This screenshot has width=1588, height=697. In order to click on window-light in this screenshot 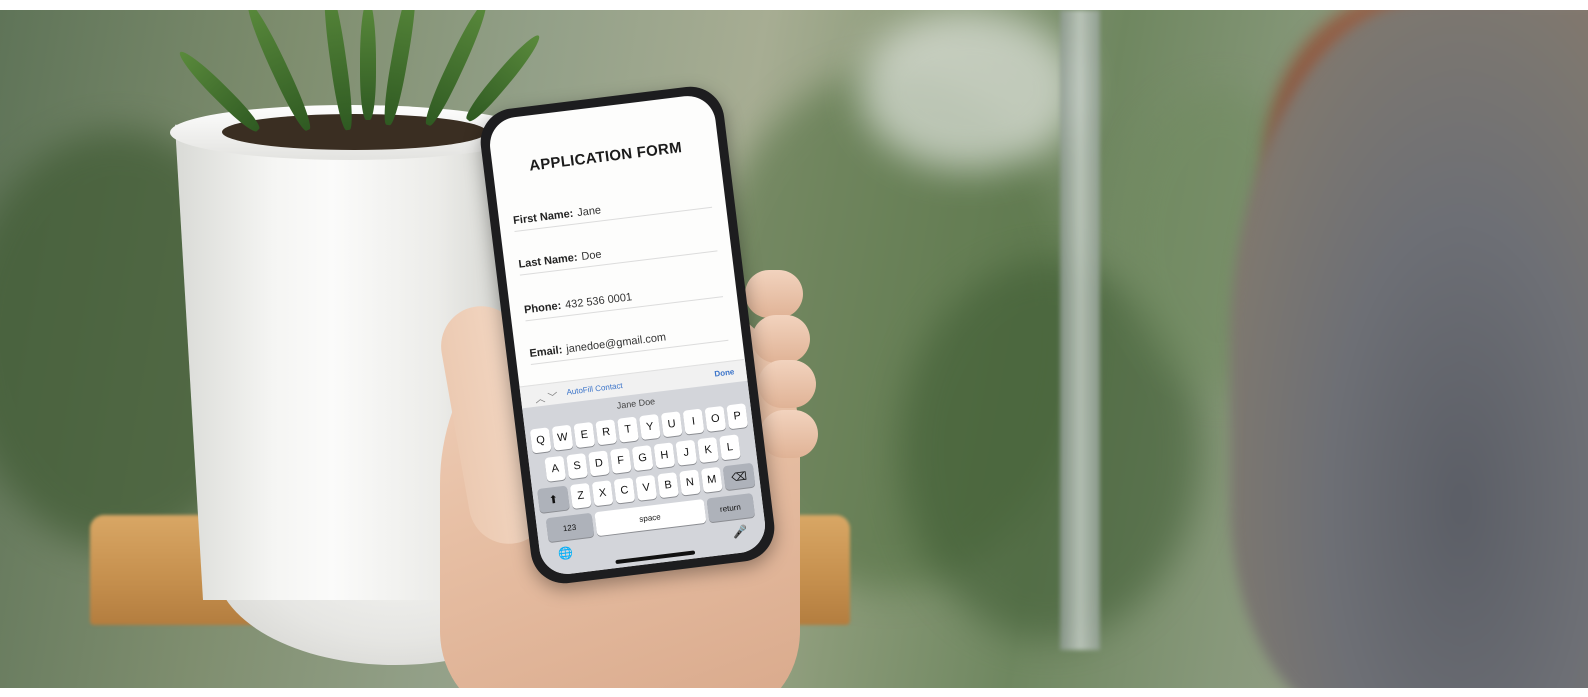, I will do `click(970, 90)`.